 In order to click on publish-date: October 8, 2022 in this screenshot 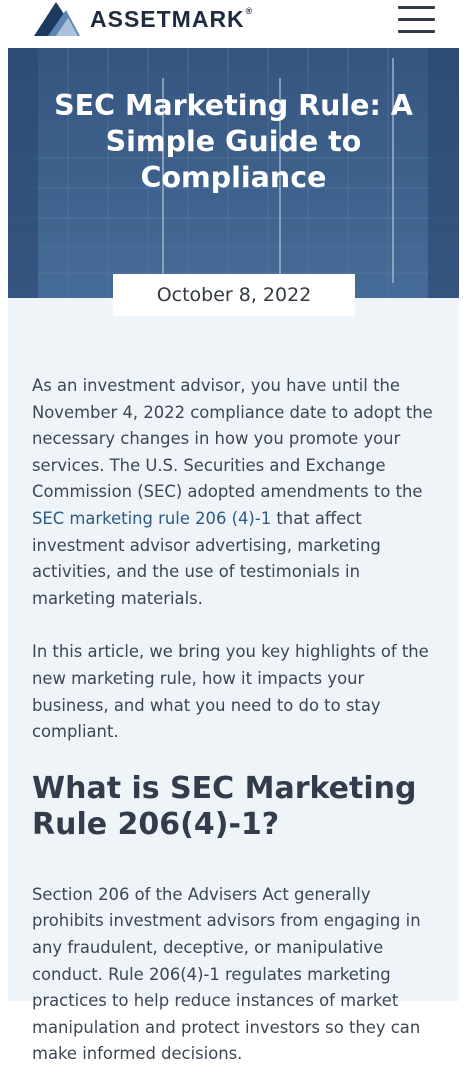, I will do `click(234, 295)`.